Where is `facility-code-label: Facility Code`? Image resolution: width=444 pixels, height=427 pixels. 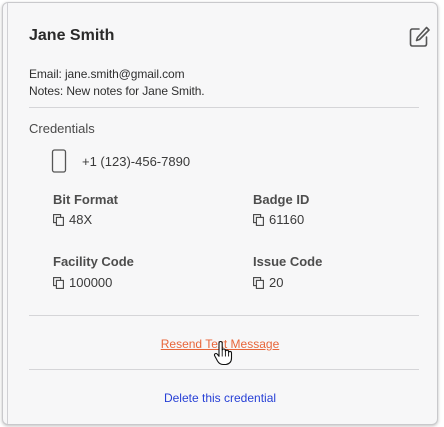
facility-code-label: Facility Code is located at coordinates (93, 261).